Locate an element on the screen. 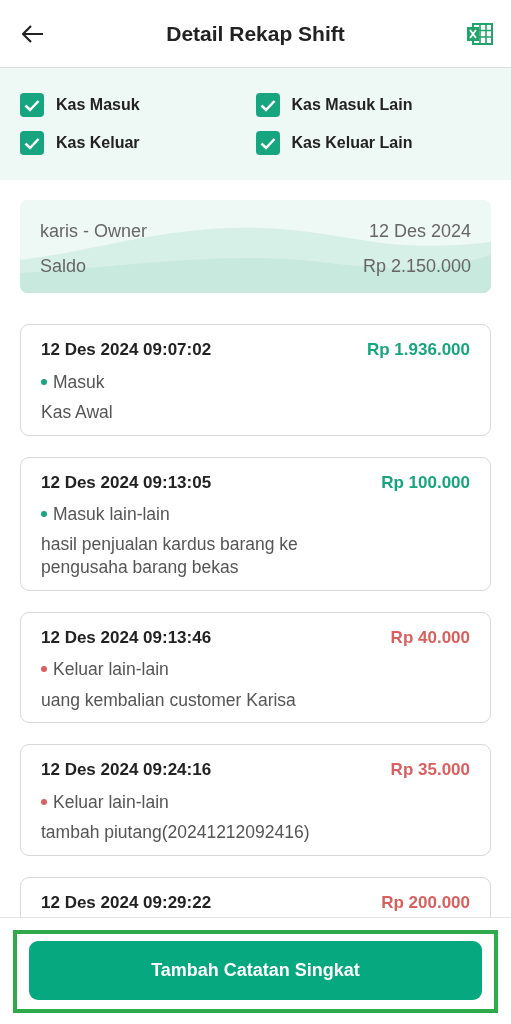 Image resolution: width=511 pixels, height=1024 pixels. checkbox-label: Kas Keluar Lain is located at coordinates (352, 143).